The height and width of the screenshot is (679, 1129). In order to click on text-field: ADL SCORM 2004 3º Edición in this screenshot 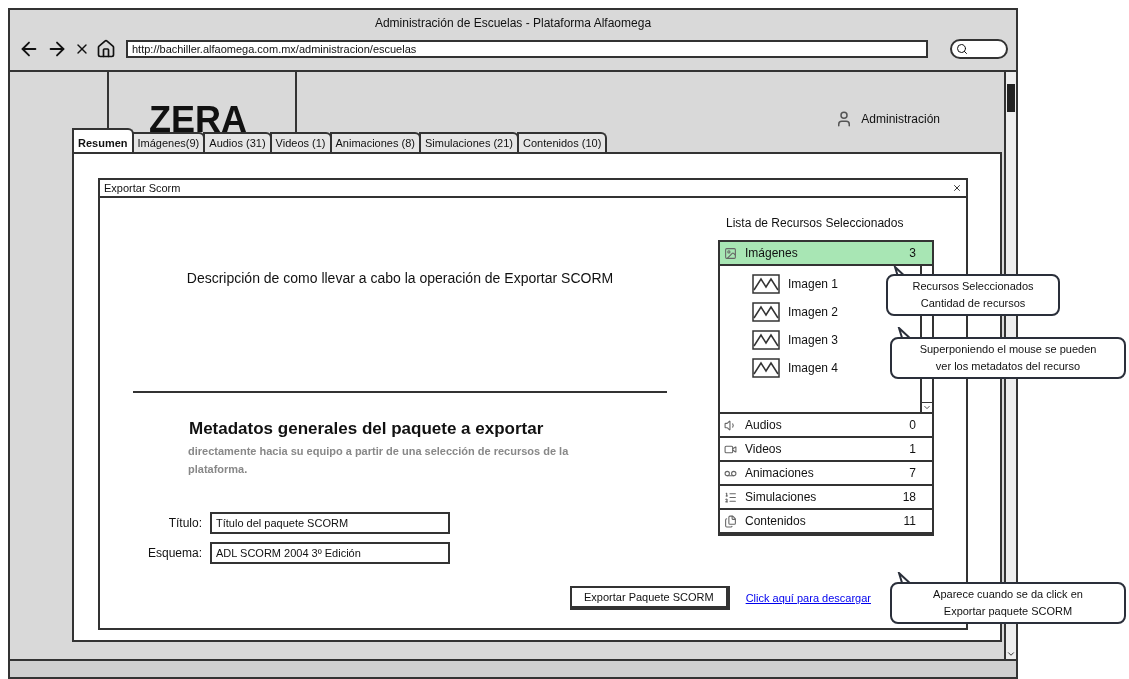, I will do `click(330, 552)`.